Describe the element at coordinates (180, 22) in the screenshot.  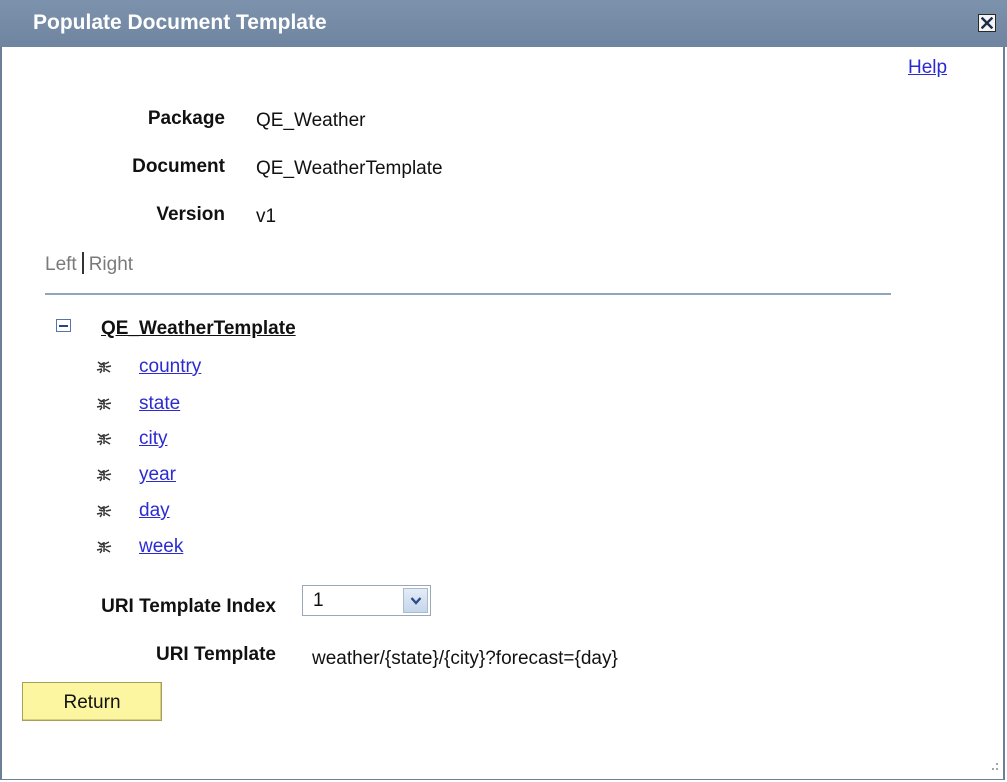
I see `dialog-title: Populate Document Template` at that location.